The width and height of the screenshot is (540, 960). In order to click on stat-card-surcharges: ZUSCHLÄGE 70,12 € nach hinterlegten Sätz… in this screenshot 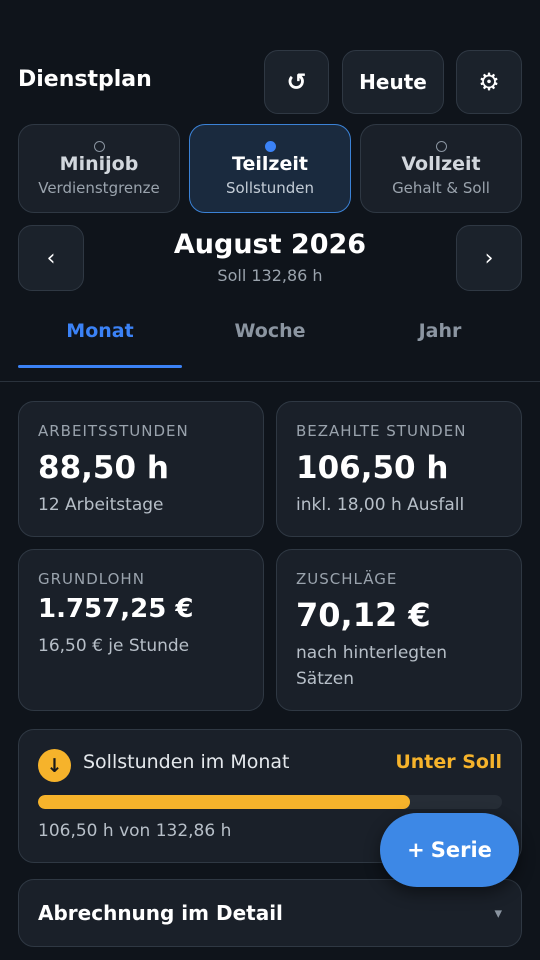, I will do `click(399, 630)`.